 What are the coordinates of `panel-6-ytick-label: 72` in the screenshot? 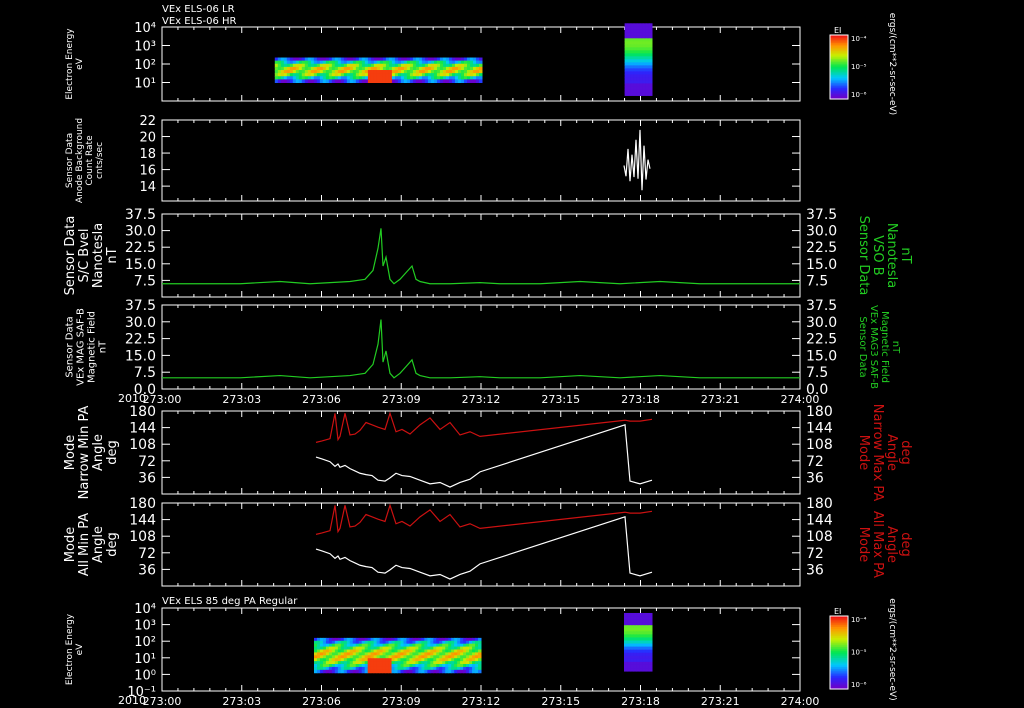 It's located at (147, 554).